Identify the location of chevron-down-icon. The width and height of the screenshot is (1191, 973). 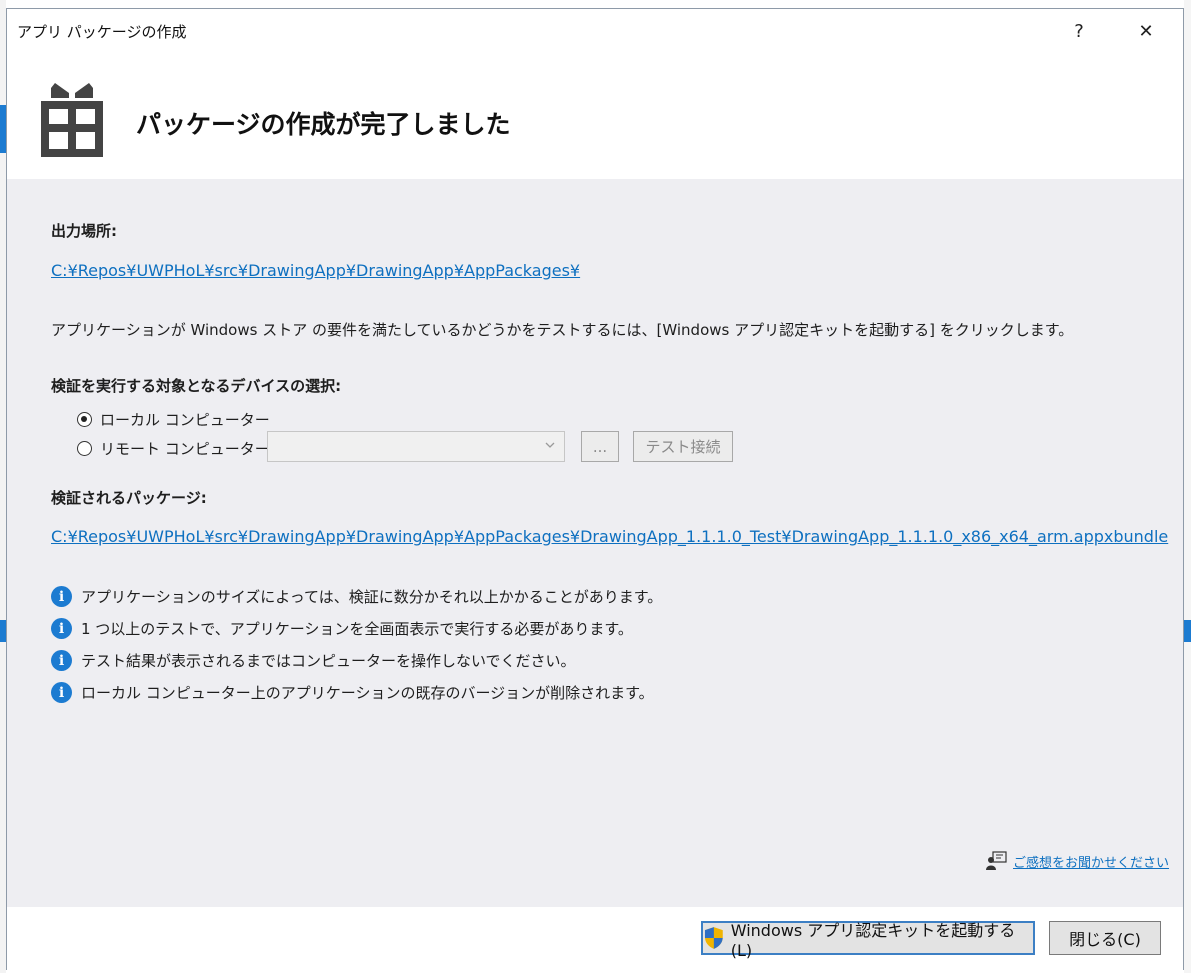
(550, 445).